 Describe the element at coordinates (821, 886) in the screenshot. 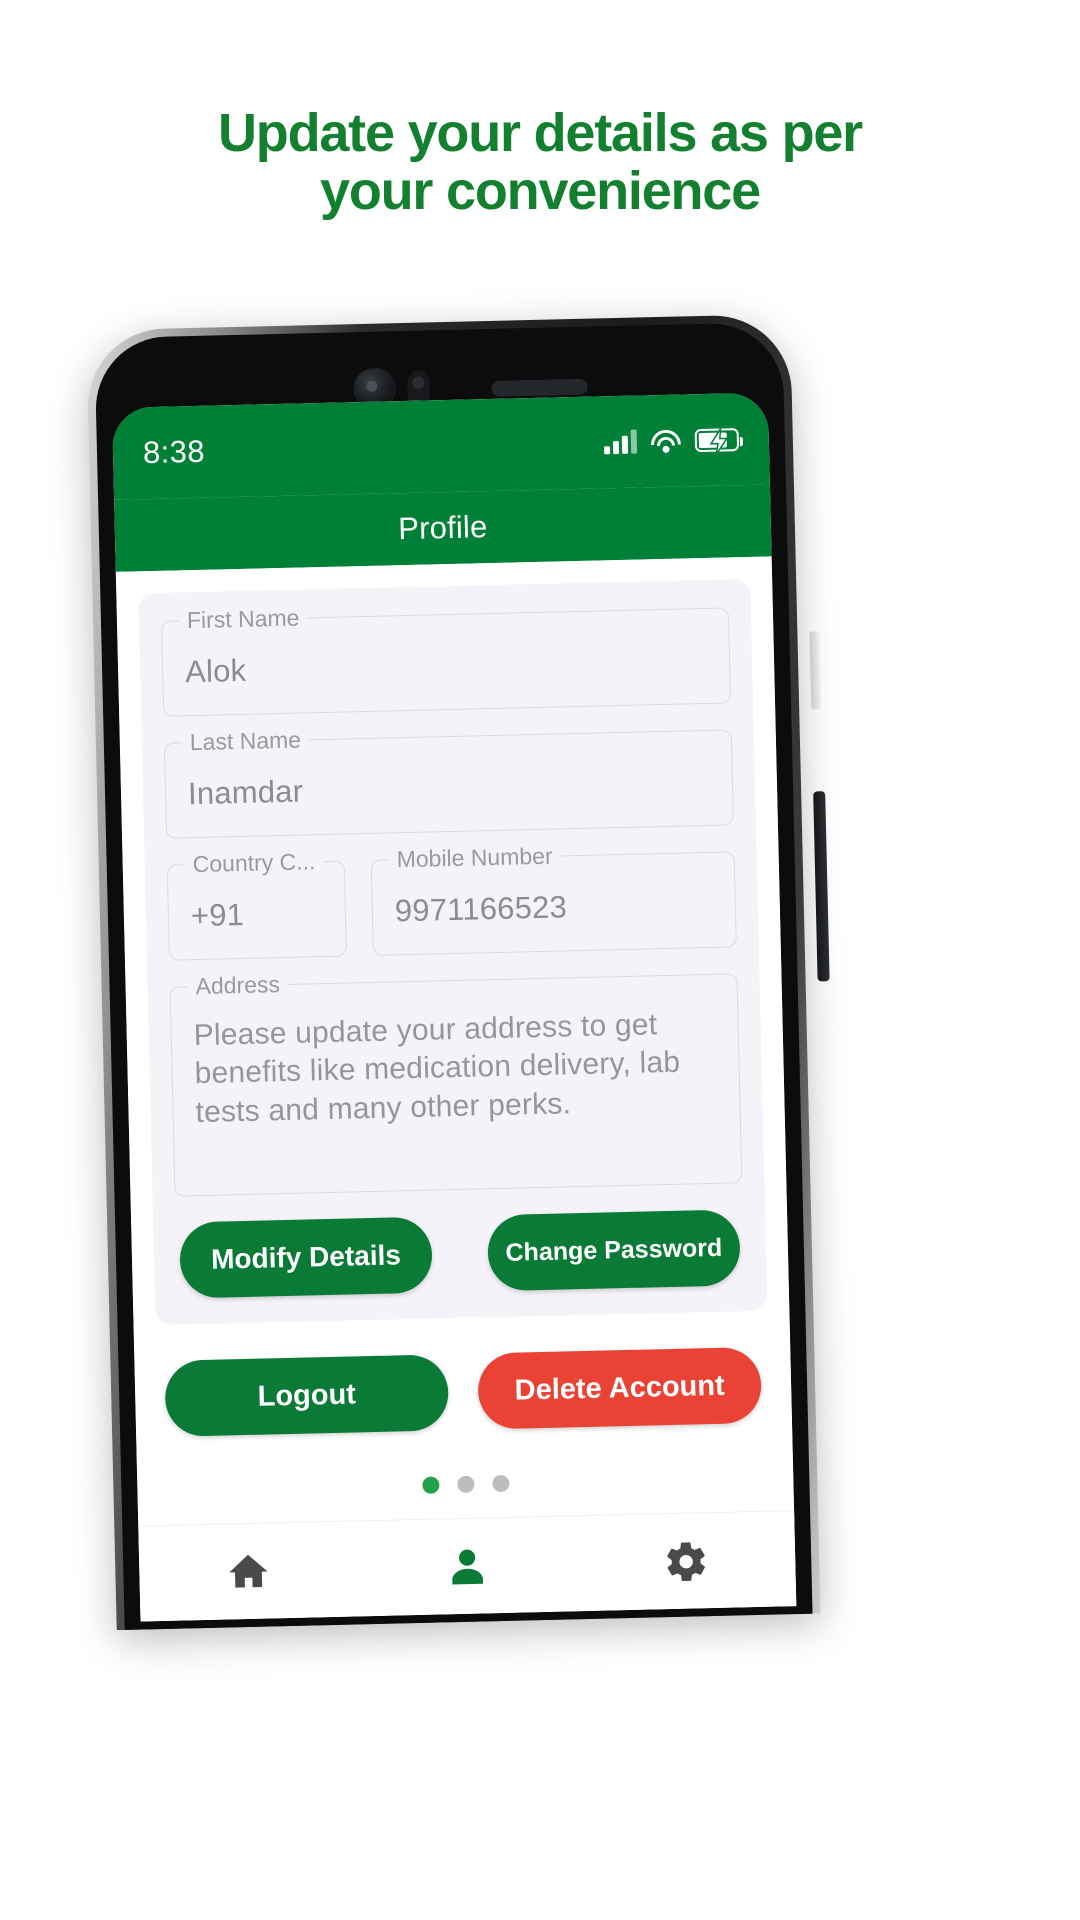

I see `power-button` at that location.